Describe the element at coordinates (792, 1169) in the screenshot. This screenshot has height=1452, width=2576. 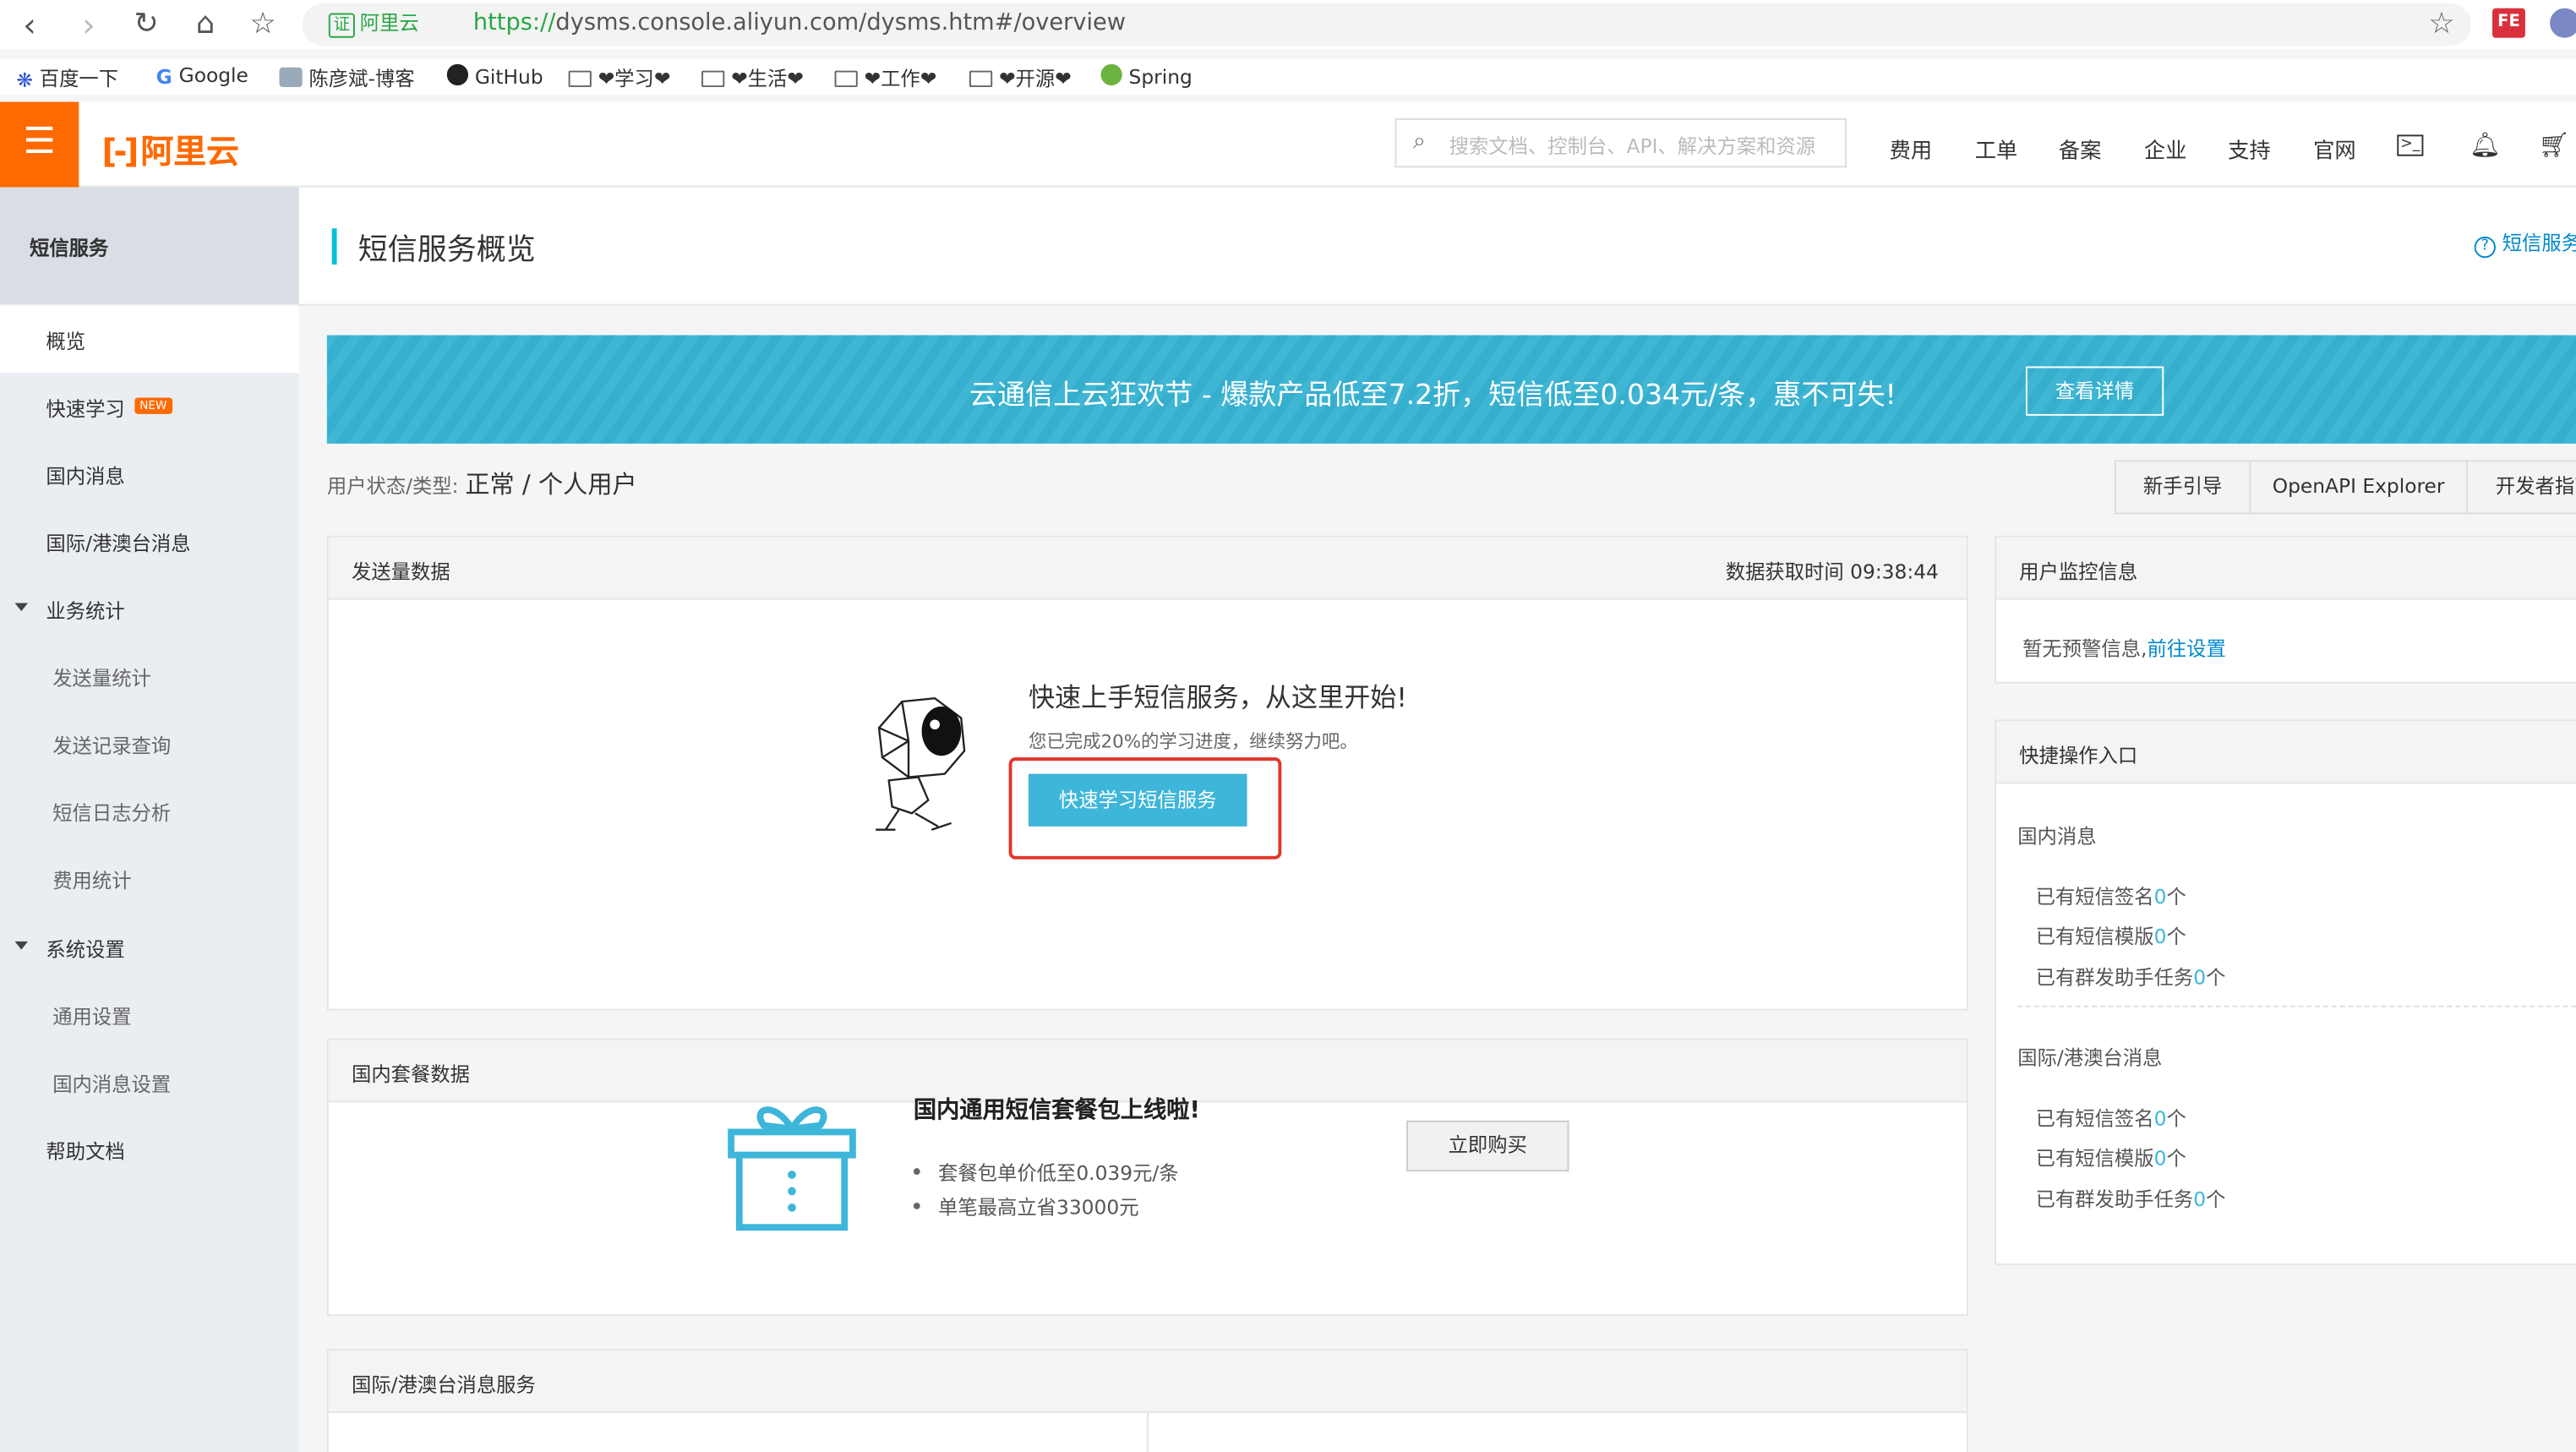
I see `gift-icon` at that location.